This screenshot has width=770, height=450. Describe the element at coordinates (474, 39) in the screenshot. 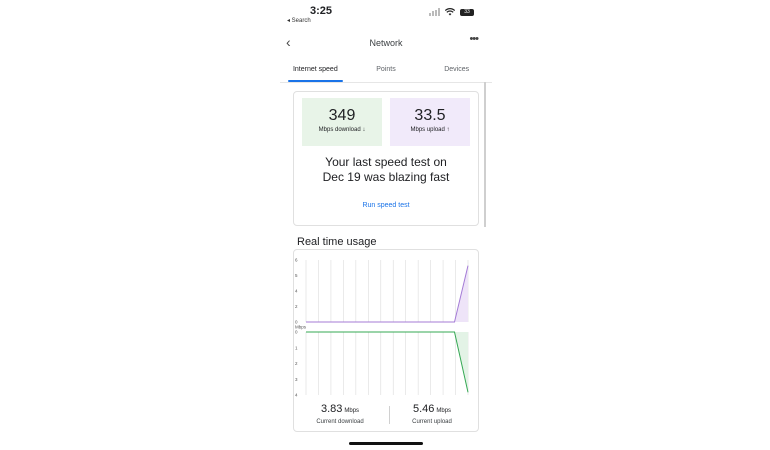

I see `more-options-icon: •••` at that location.